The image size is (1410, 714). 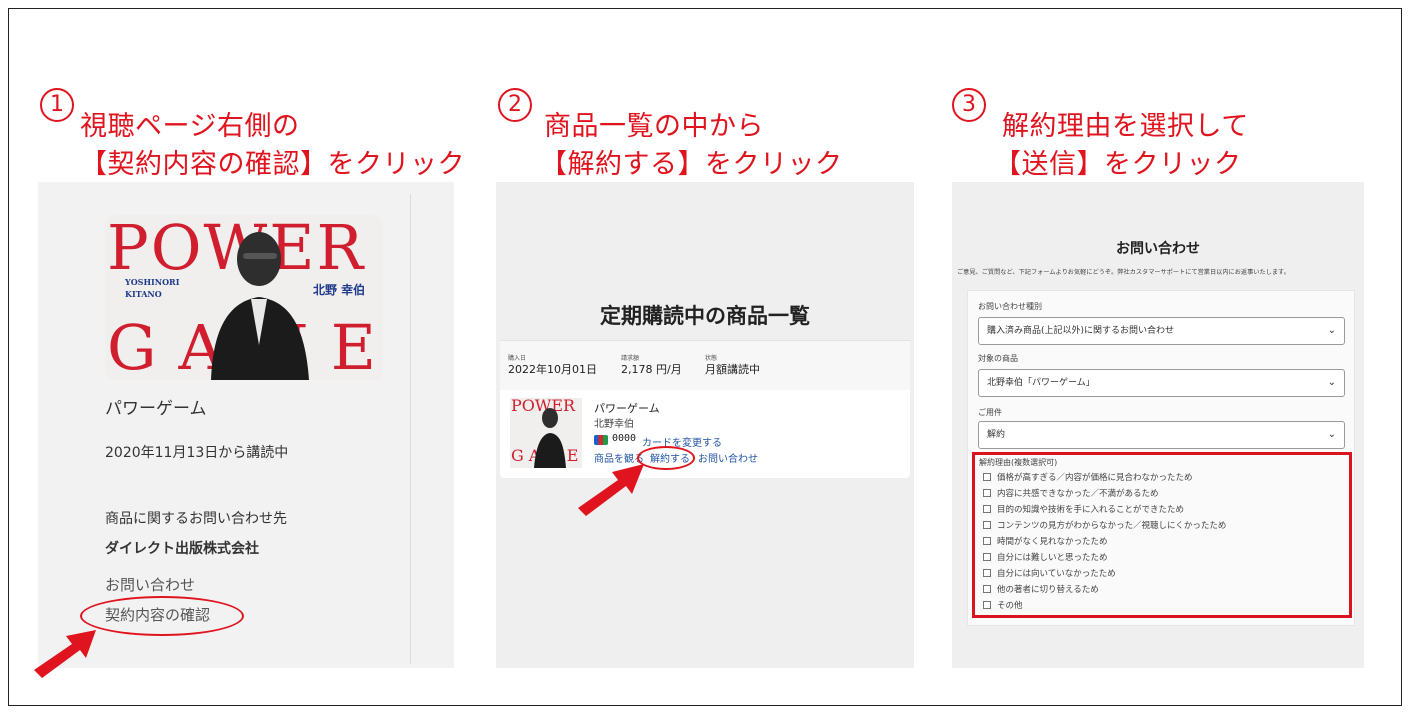 I want to click on step-3-number: 3, so click(x=969, y=105).